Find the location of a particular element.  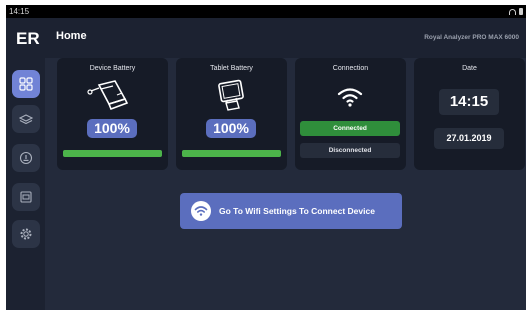

app-logo: ER is located at coordinates (28, 38).